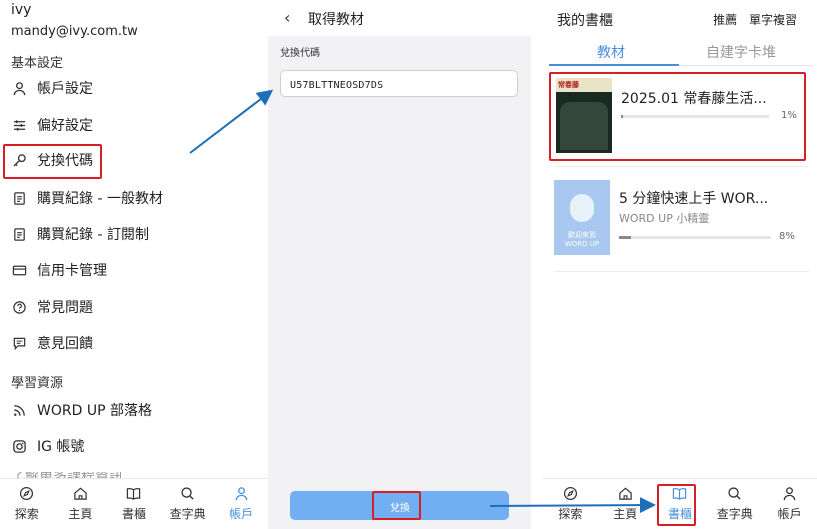  I want to click on menu-item-feedback: 意見回饋, so click(52, 343).